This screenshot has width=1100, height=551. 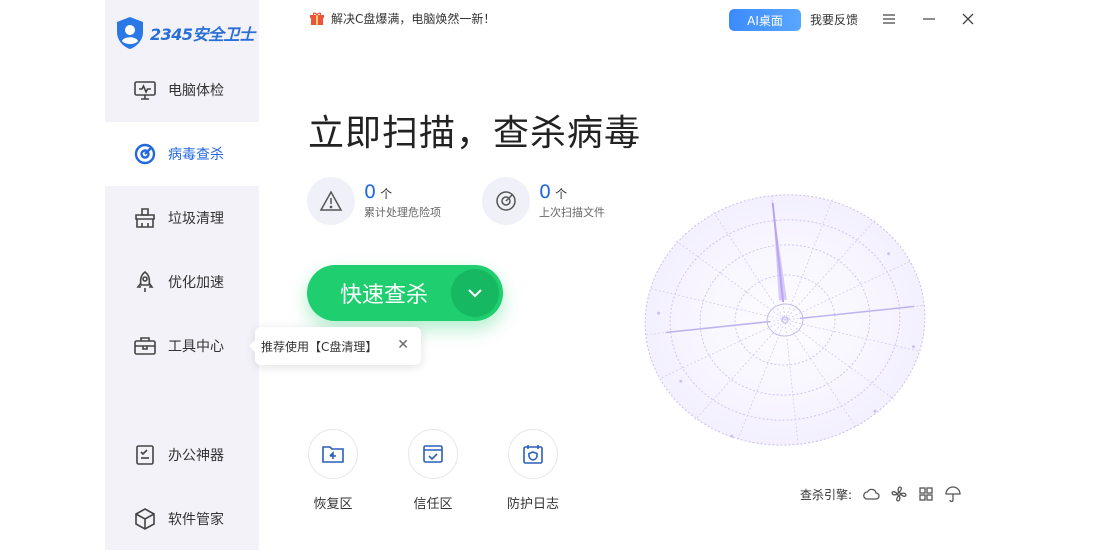 I want to click on stat-description: 累计处理危险项, so click(x=402, y=212).